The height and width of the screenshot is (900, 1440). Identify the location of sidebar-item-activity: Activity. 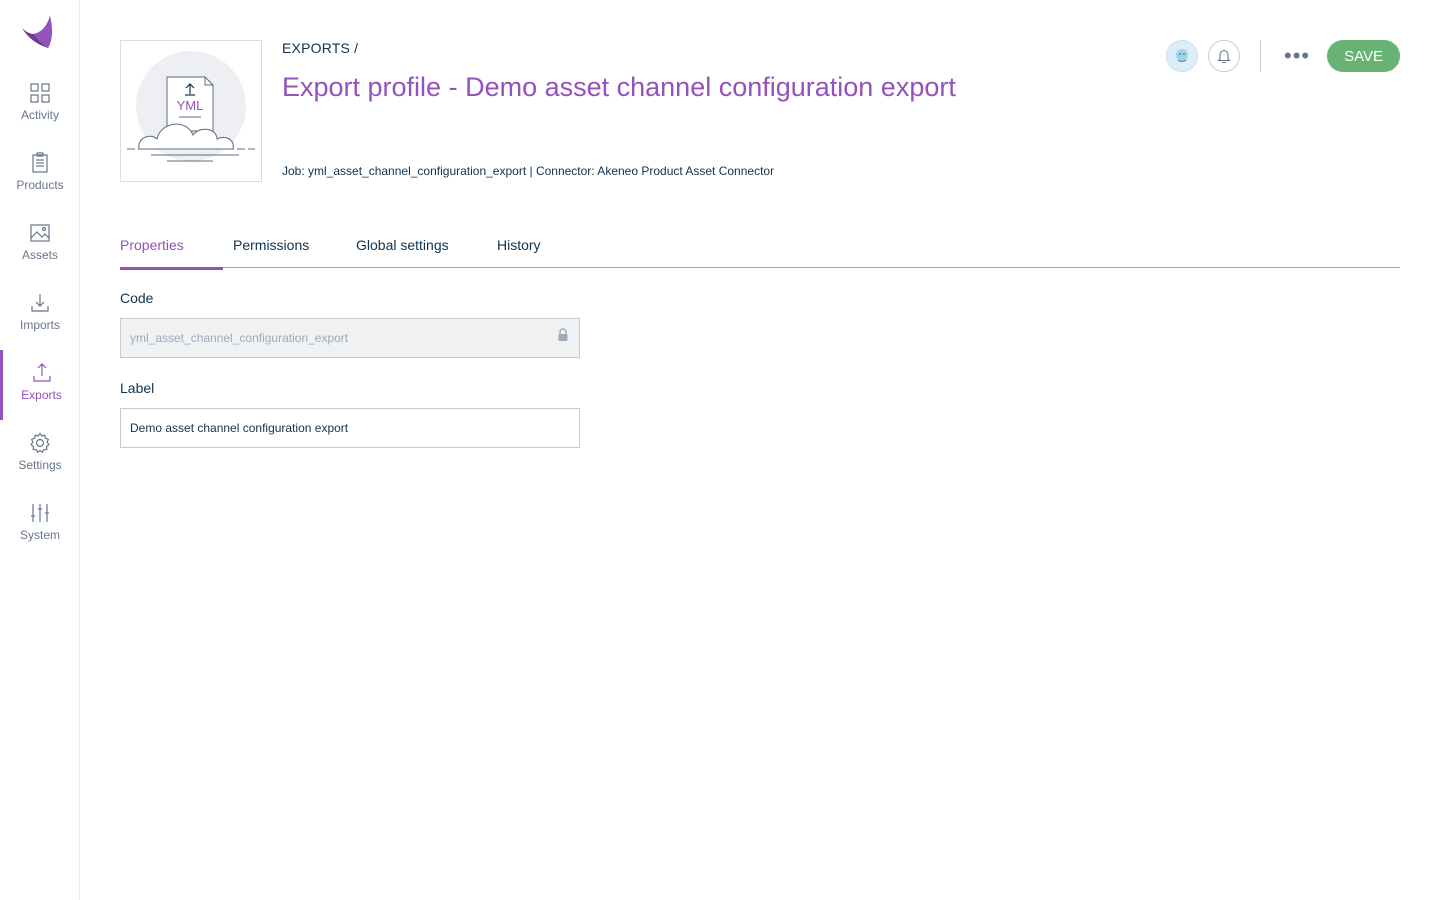
(40, 105).